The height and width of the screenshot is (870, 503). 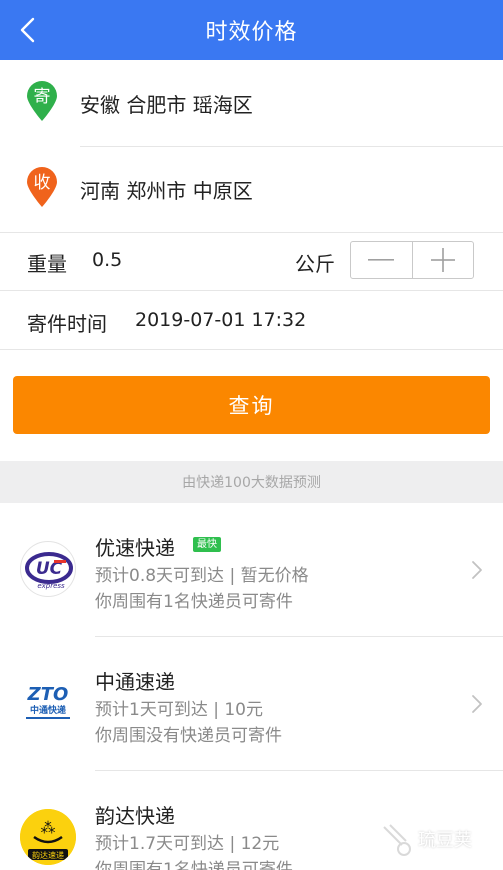 What do you see at coordinates (166, 190) in the screenshot?
I see `receiver-address: 河南 郑州市 中原区` at bounding box center [166, 190].